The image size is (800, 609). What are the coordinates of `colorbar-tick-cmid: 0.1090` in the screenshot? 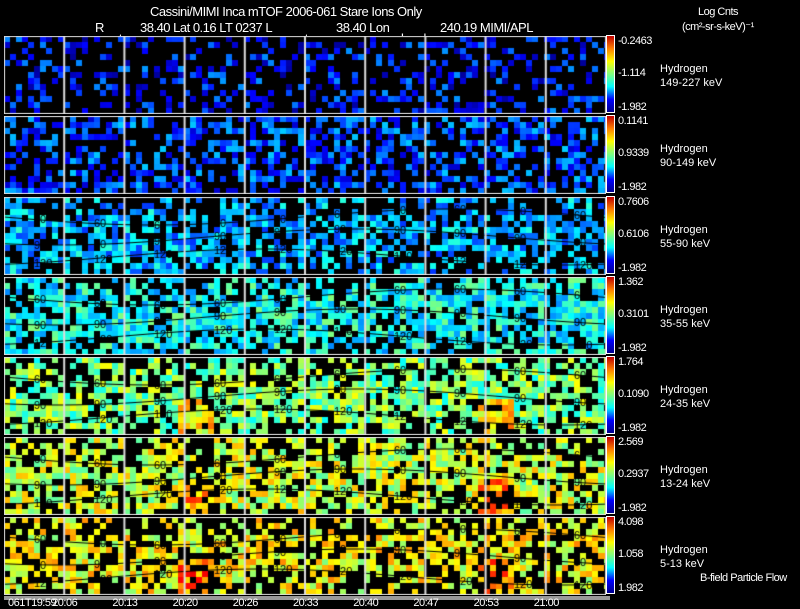 It's located at (633, 394).